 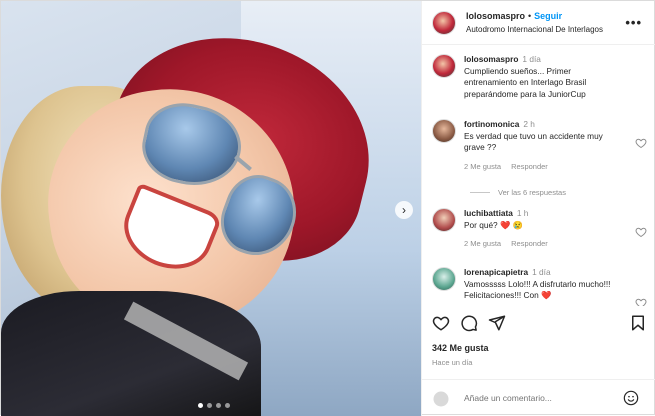 What do you see at coordinates (539, 327) in the screenshot?
I see `post-actions` at bounding box center [539, 327].